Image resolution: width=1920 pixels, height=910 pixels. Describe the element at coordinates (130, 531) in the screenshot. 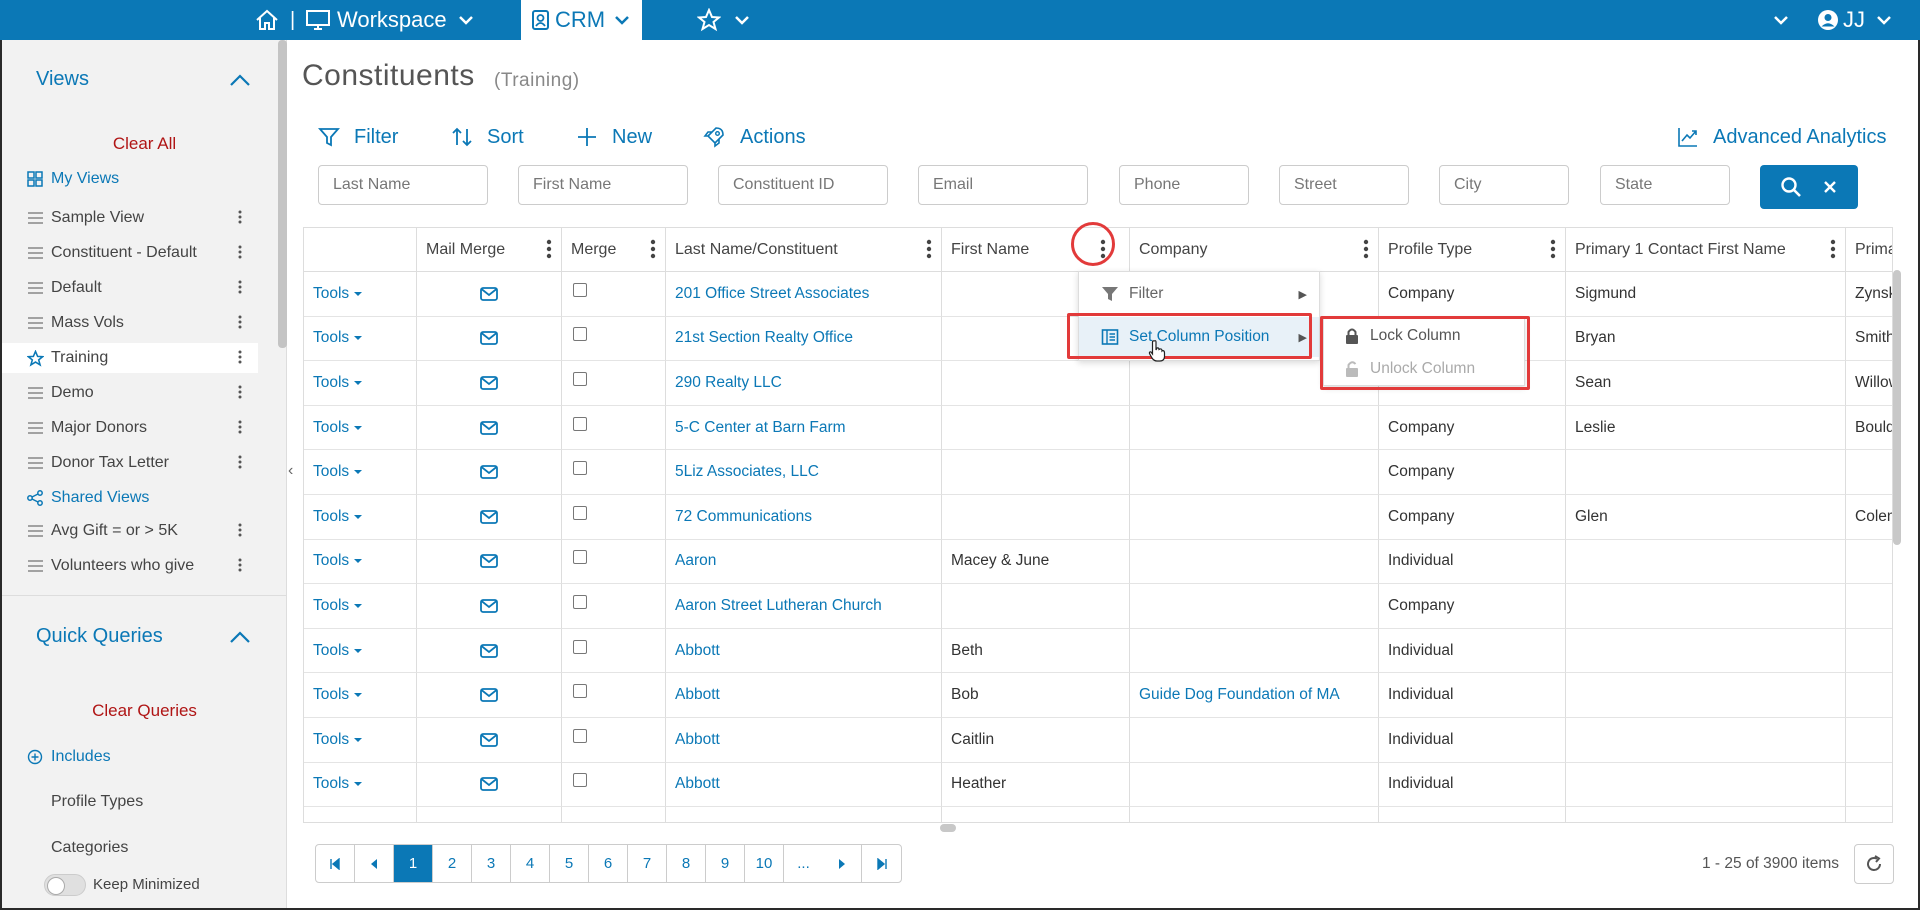

I see `sidebar-shared-view-item: Avg Gift = or > 5K` at that location.